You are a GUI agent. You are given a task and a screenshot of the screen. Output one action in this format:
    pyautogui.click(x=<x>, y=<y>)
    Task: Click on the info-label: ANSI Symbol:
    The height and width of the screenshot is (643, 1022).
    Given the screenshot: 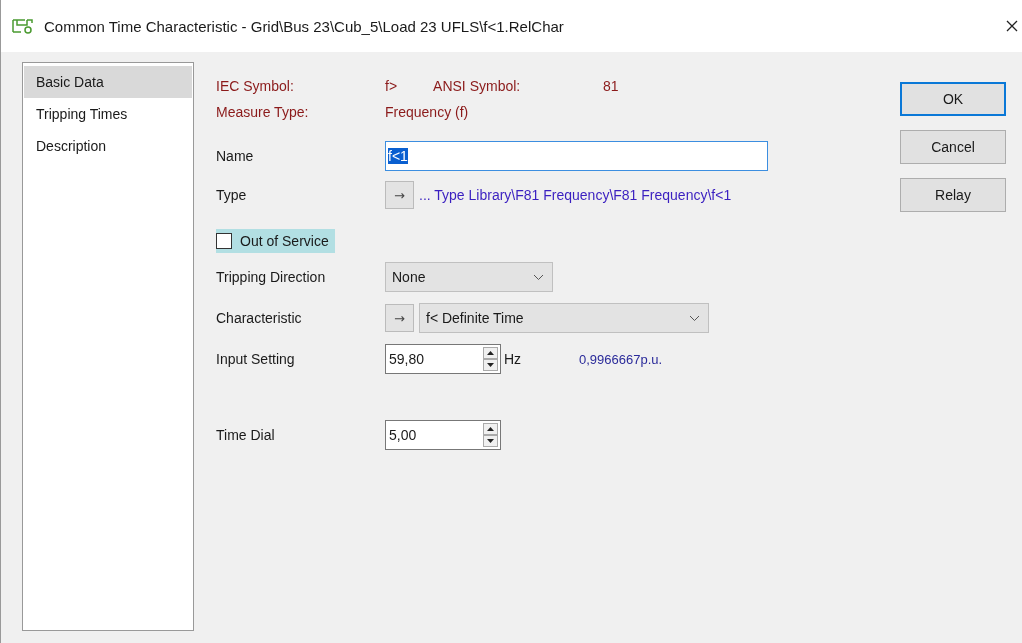 What is the action you would take?
    pyautogui.click(x=477, y=86)
    